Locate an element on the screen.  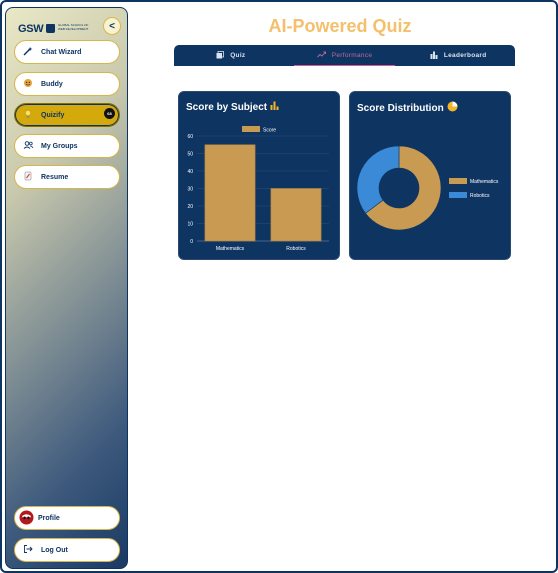
page-title: AI-Powered Quiz is located at coordinates (340, 26).